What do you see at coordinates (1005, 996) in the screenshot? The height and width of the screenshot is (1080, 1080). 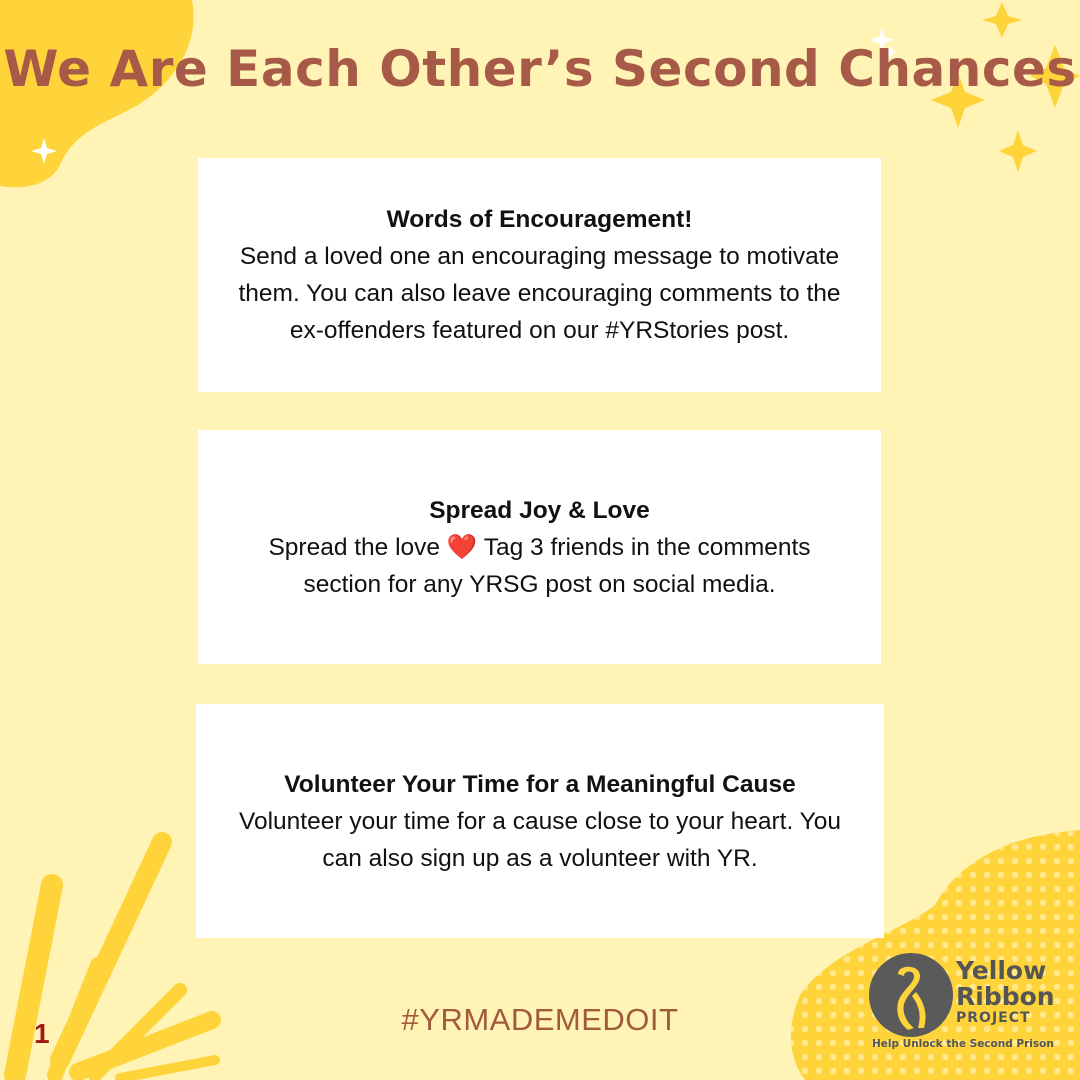 I see `logo-line: Ribbon` at bounding box center [1005, 996].